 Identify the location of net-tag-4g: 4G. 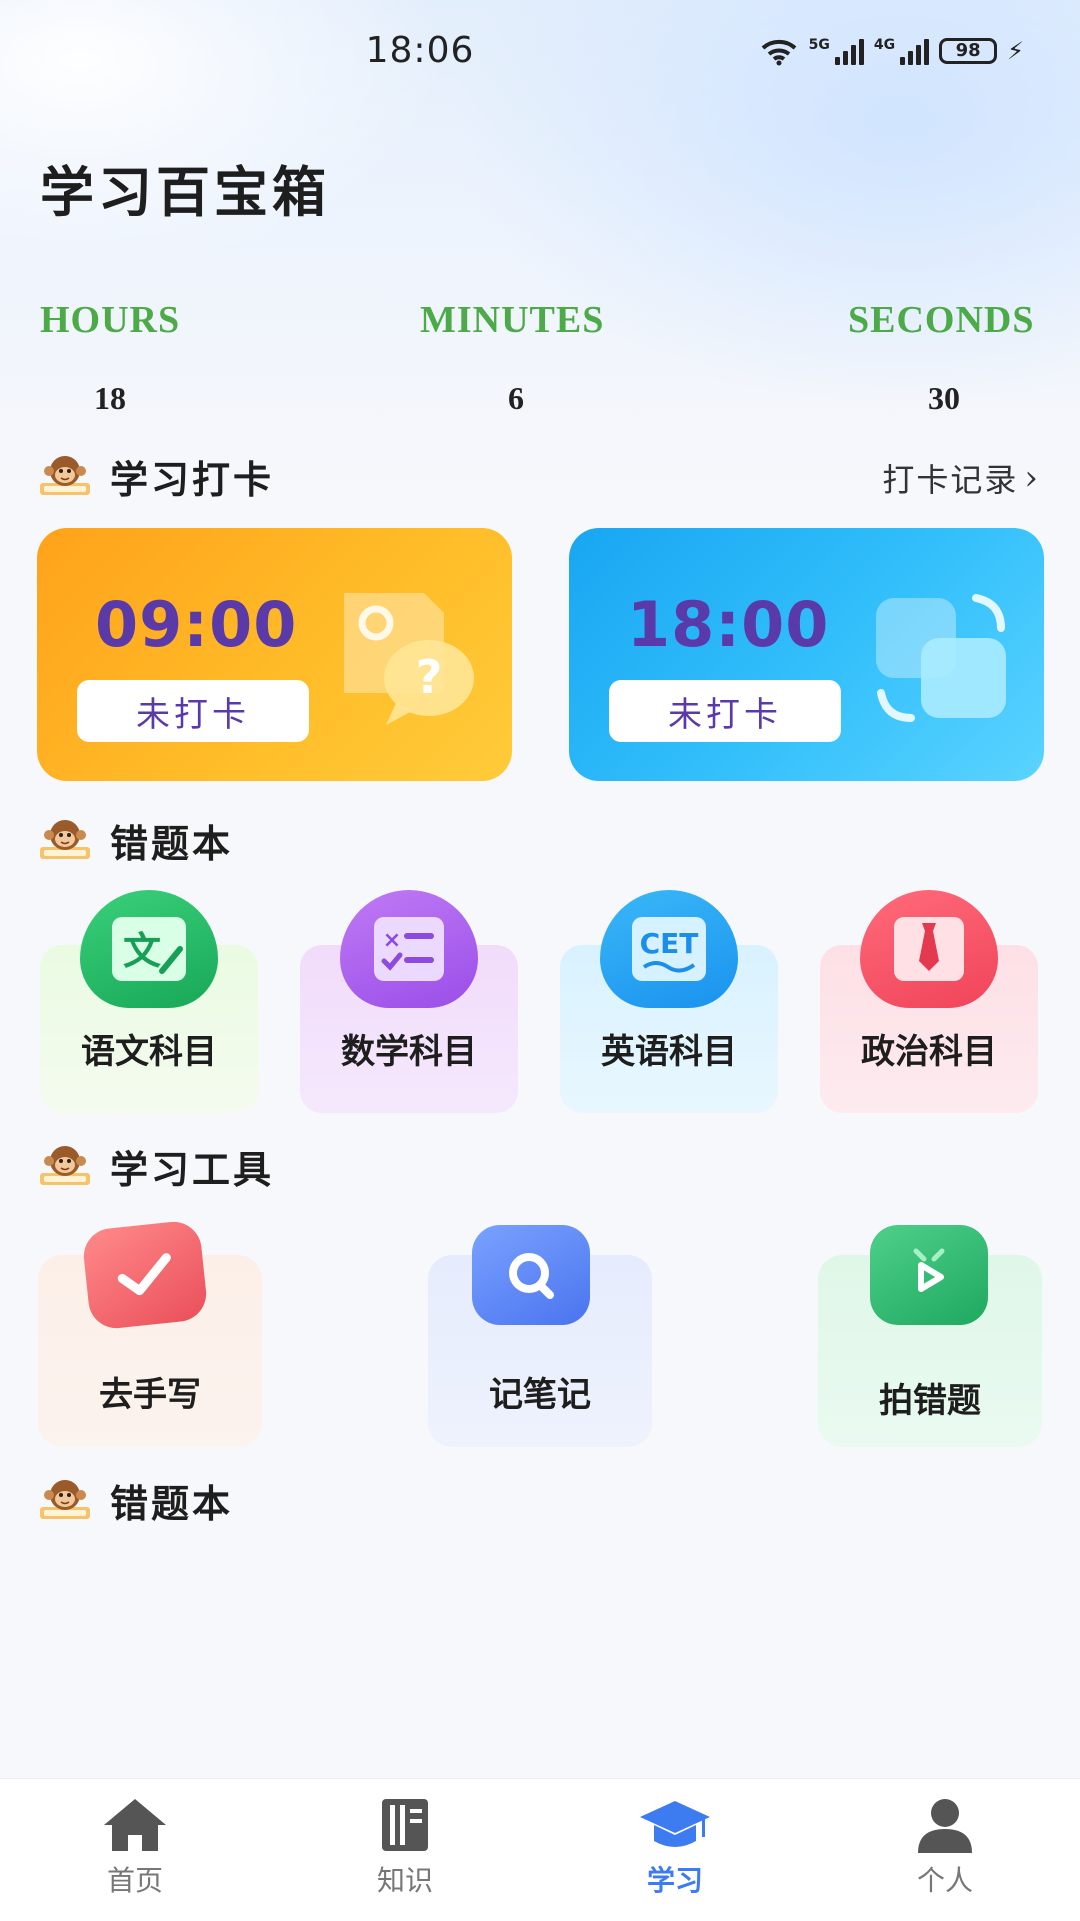
(884, 45).